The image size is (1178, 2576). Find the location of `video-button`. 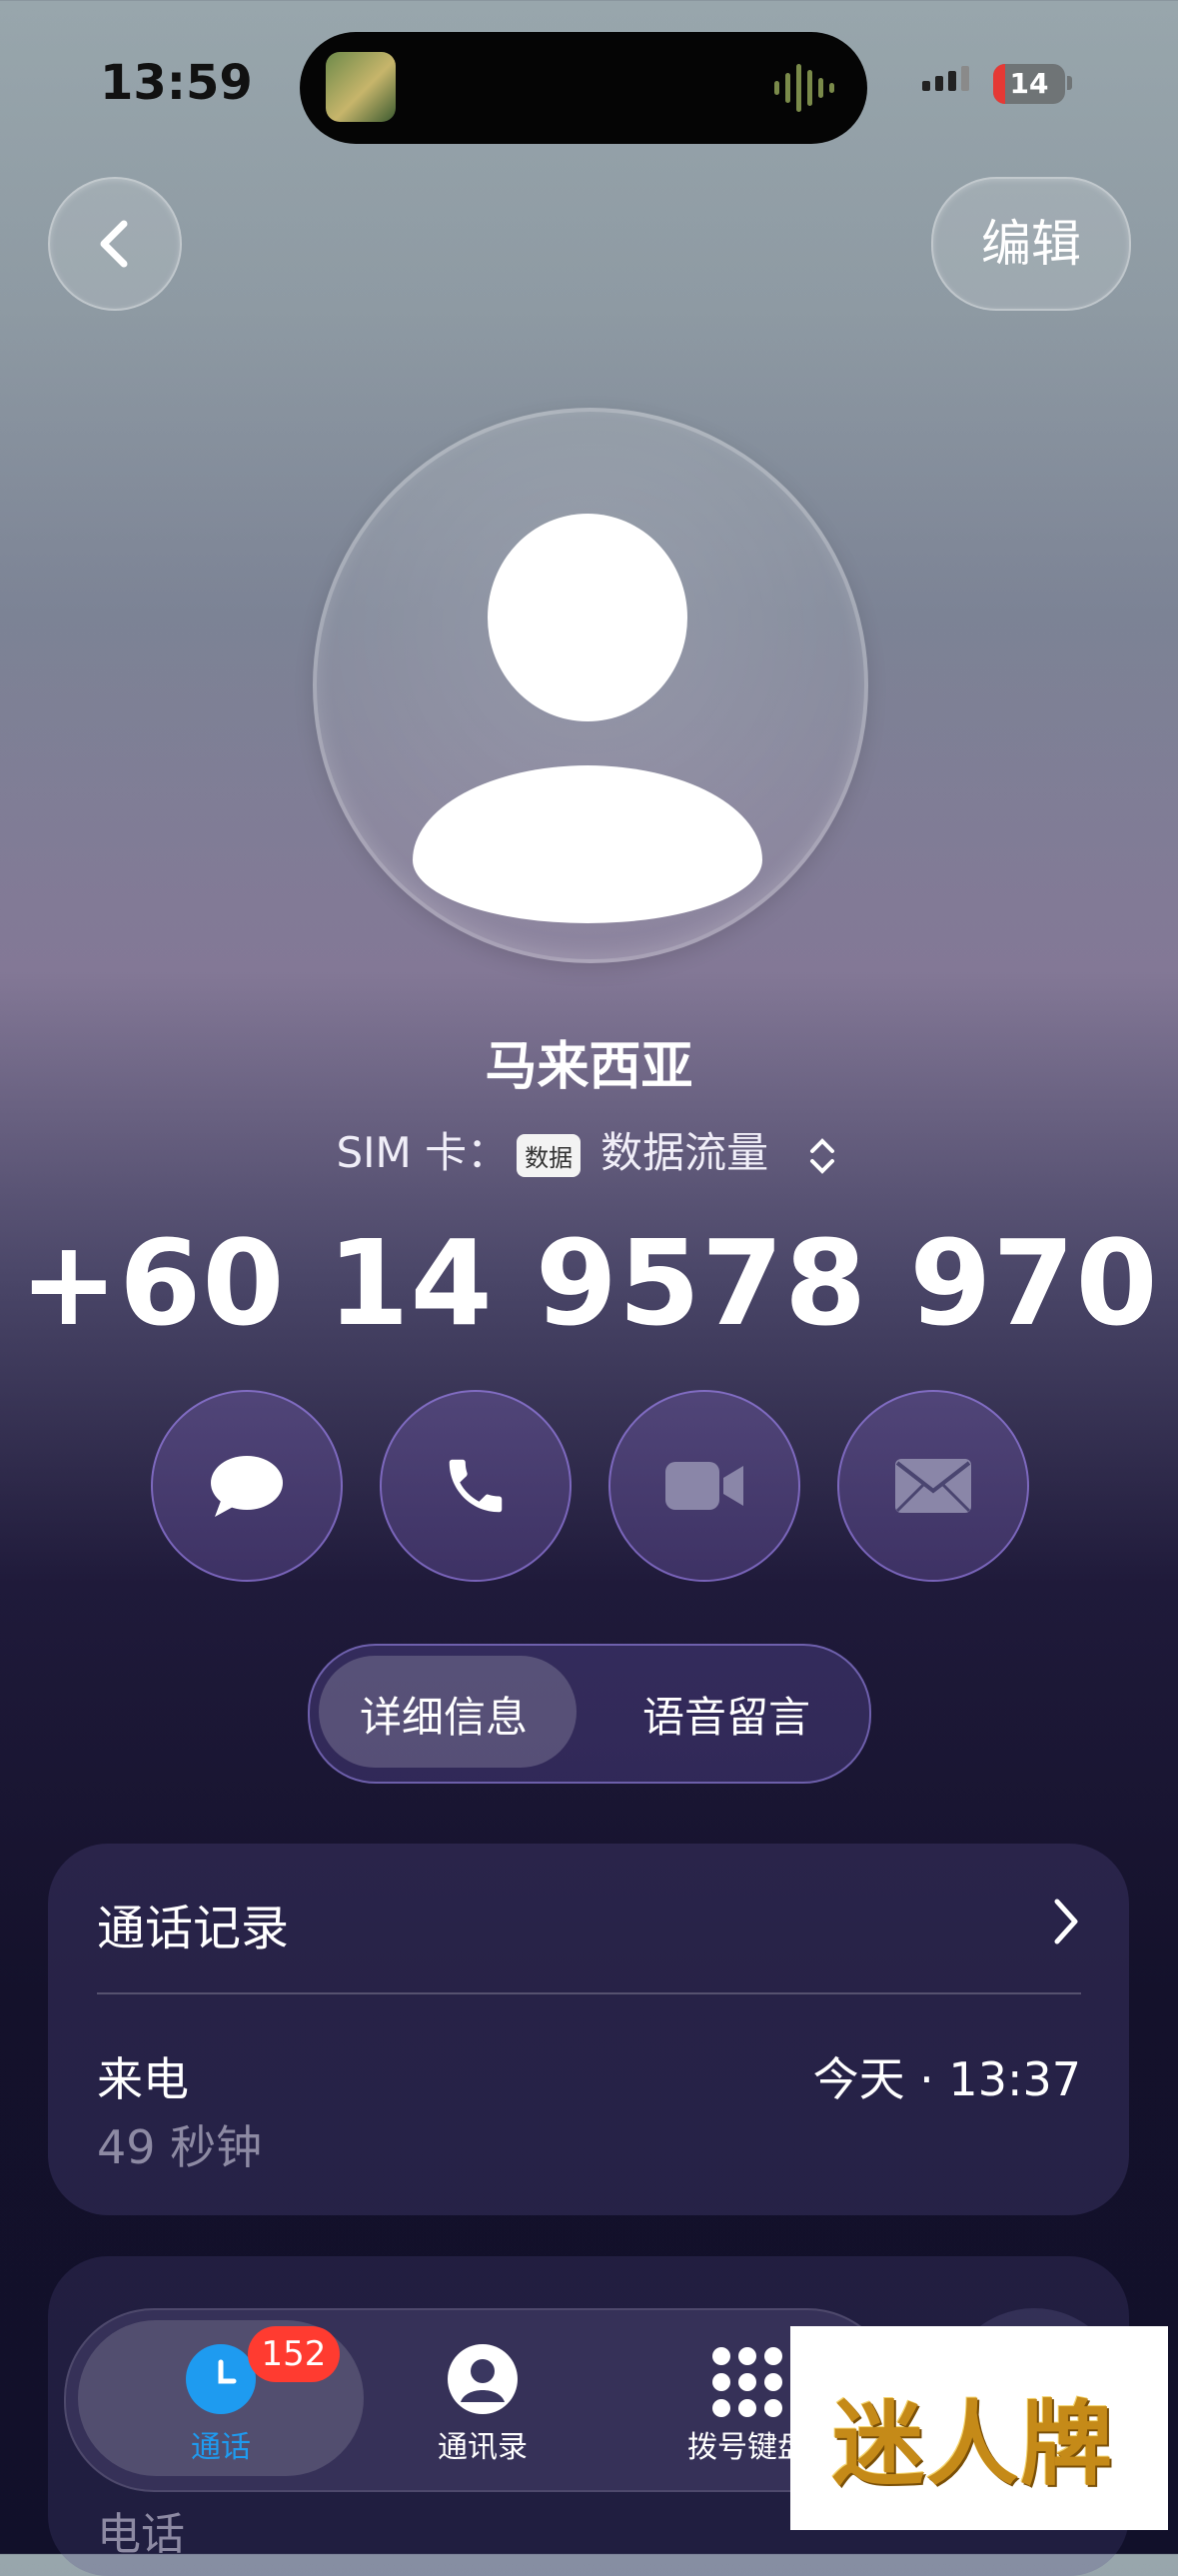

video-button is located at coordinates (704, 1486).